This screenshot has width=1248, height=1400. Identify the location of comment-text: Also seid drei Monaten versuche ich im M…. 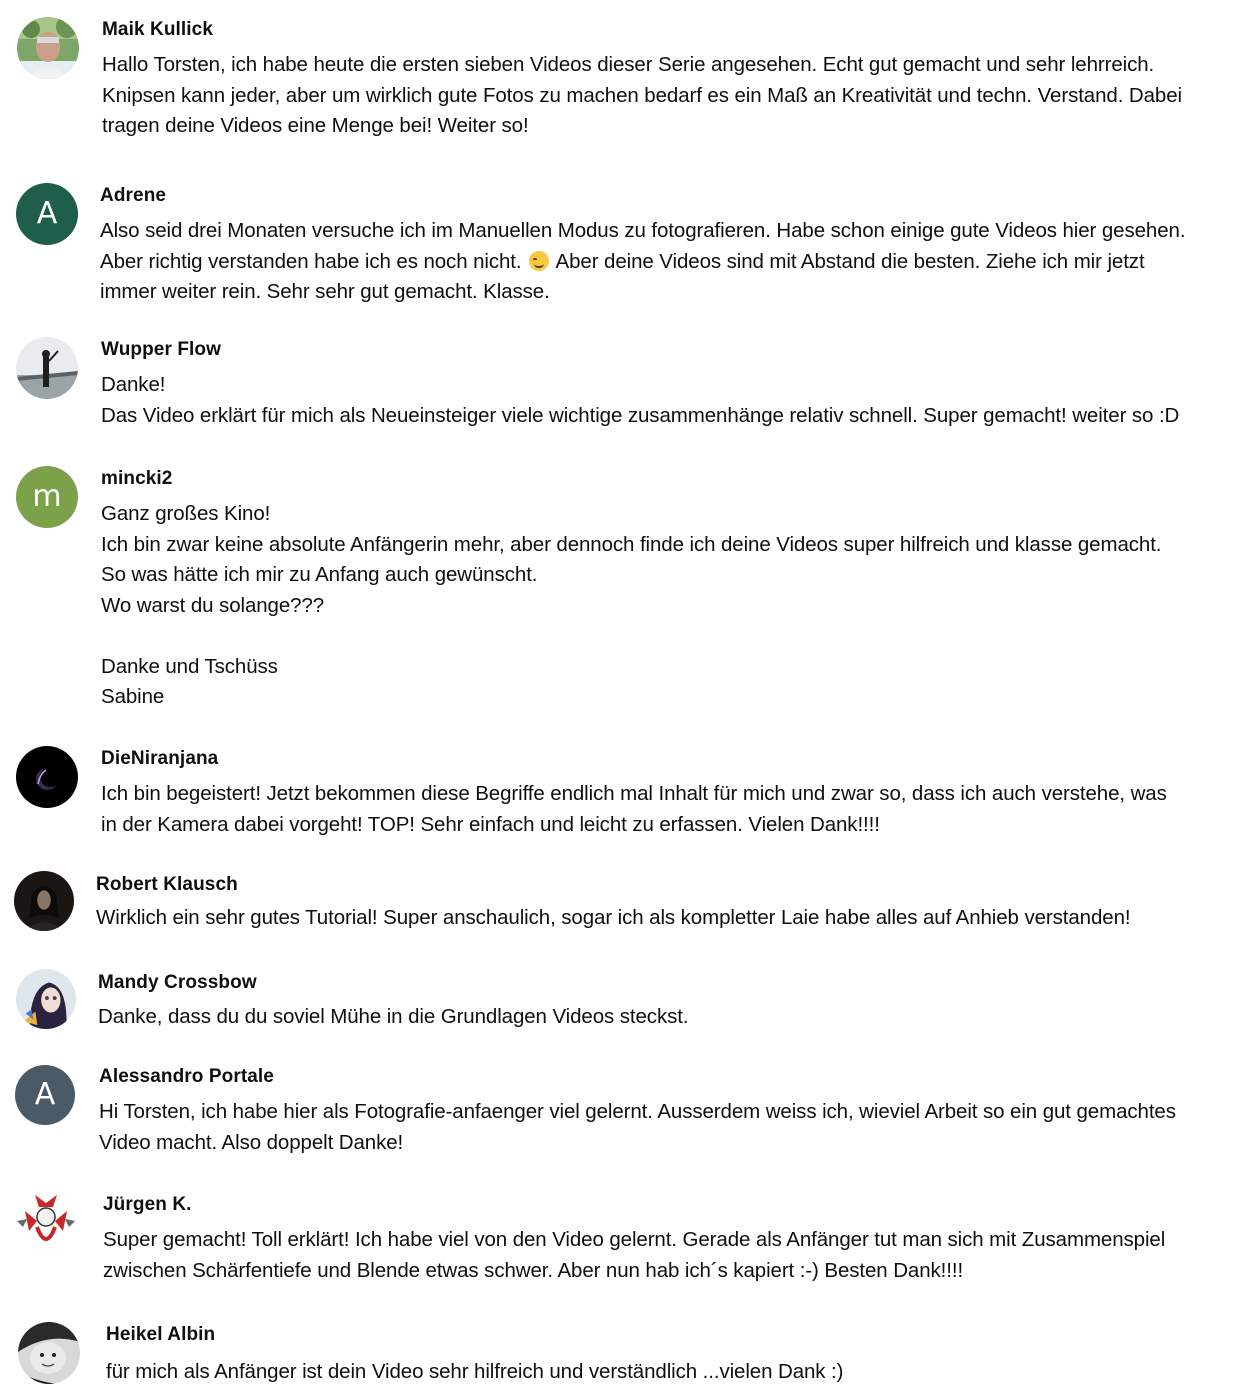
(674, 262).